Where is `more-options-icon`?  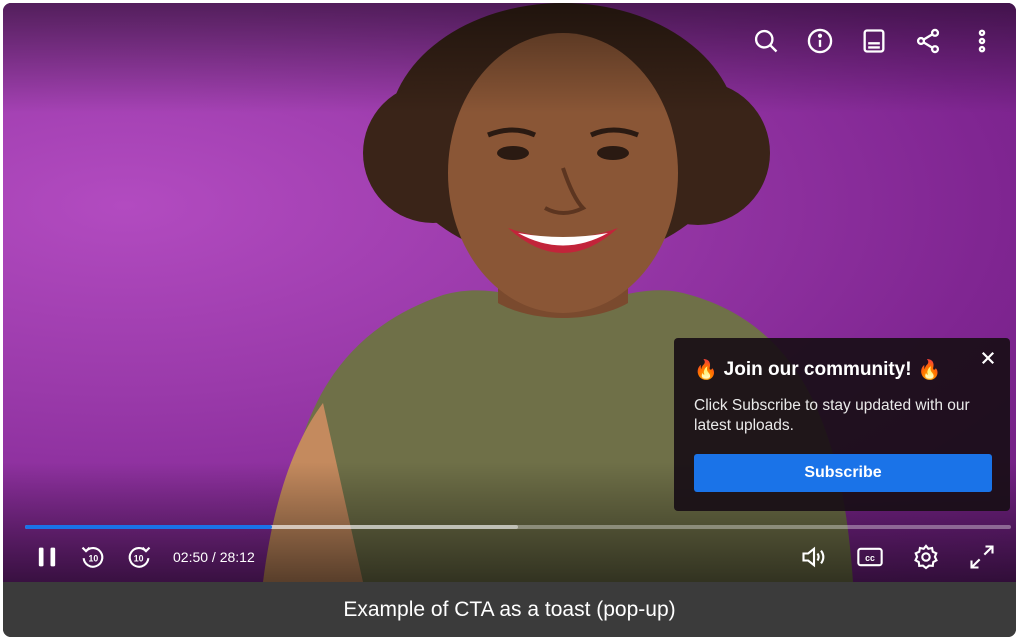 more-options-icon is located at coordinates (982, 41).